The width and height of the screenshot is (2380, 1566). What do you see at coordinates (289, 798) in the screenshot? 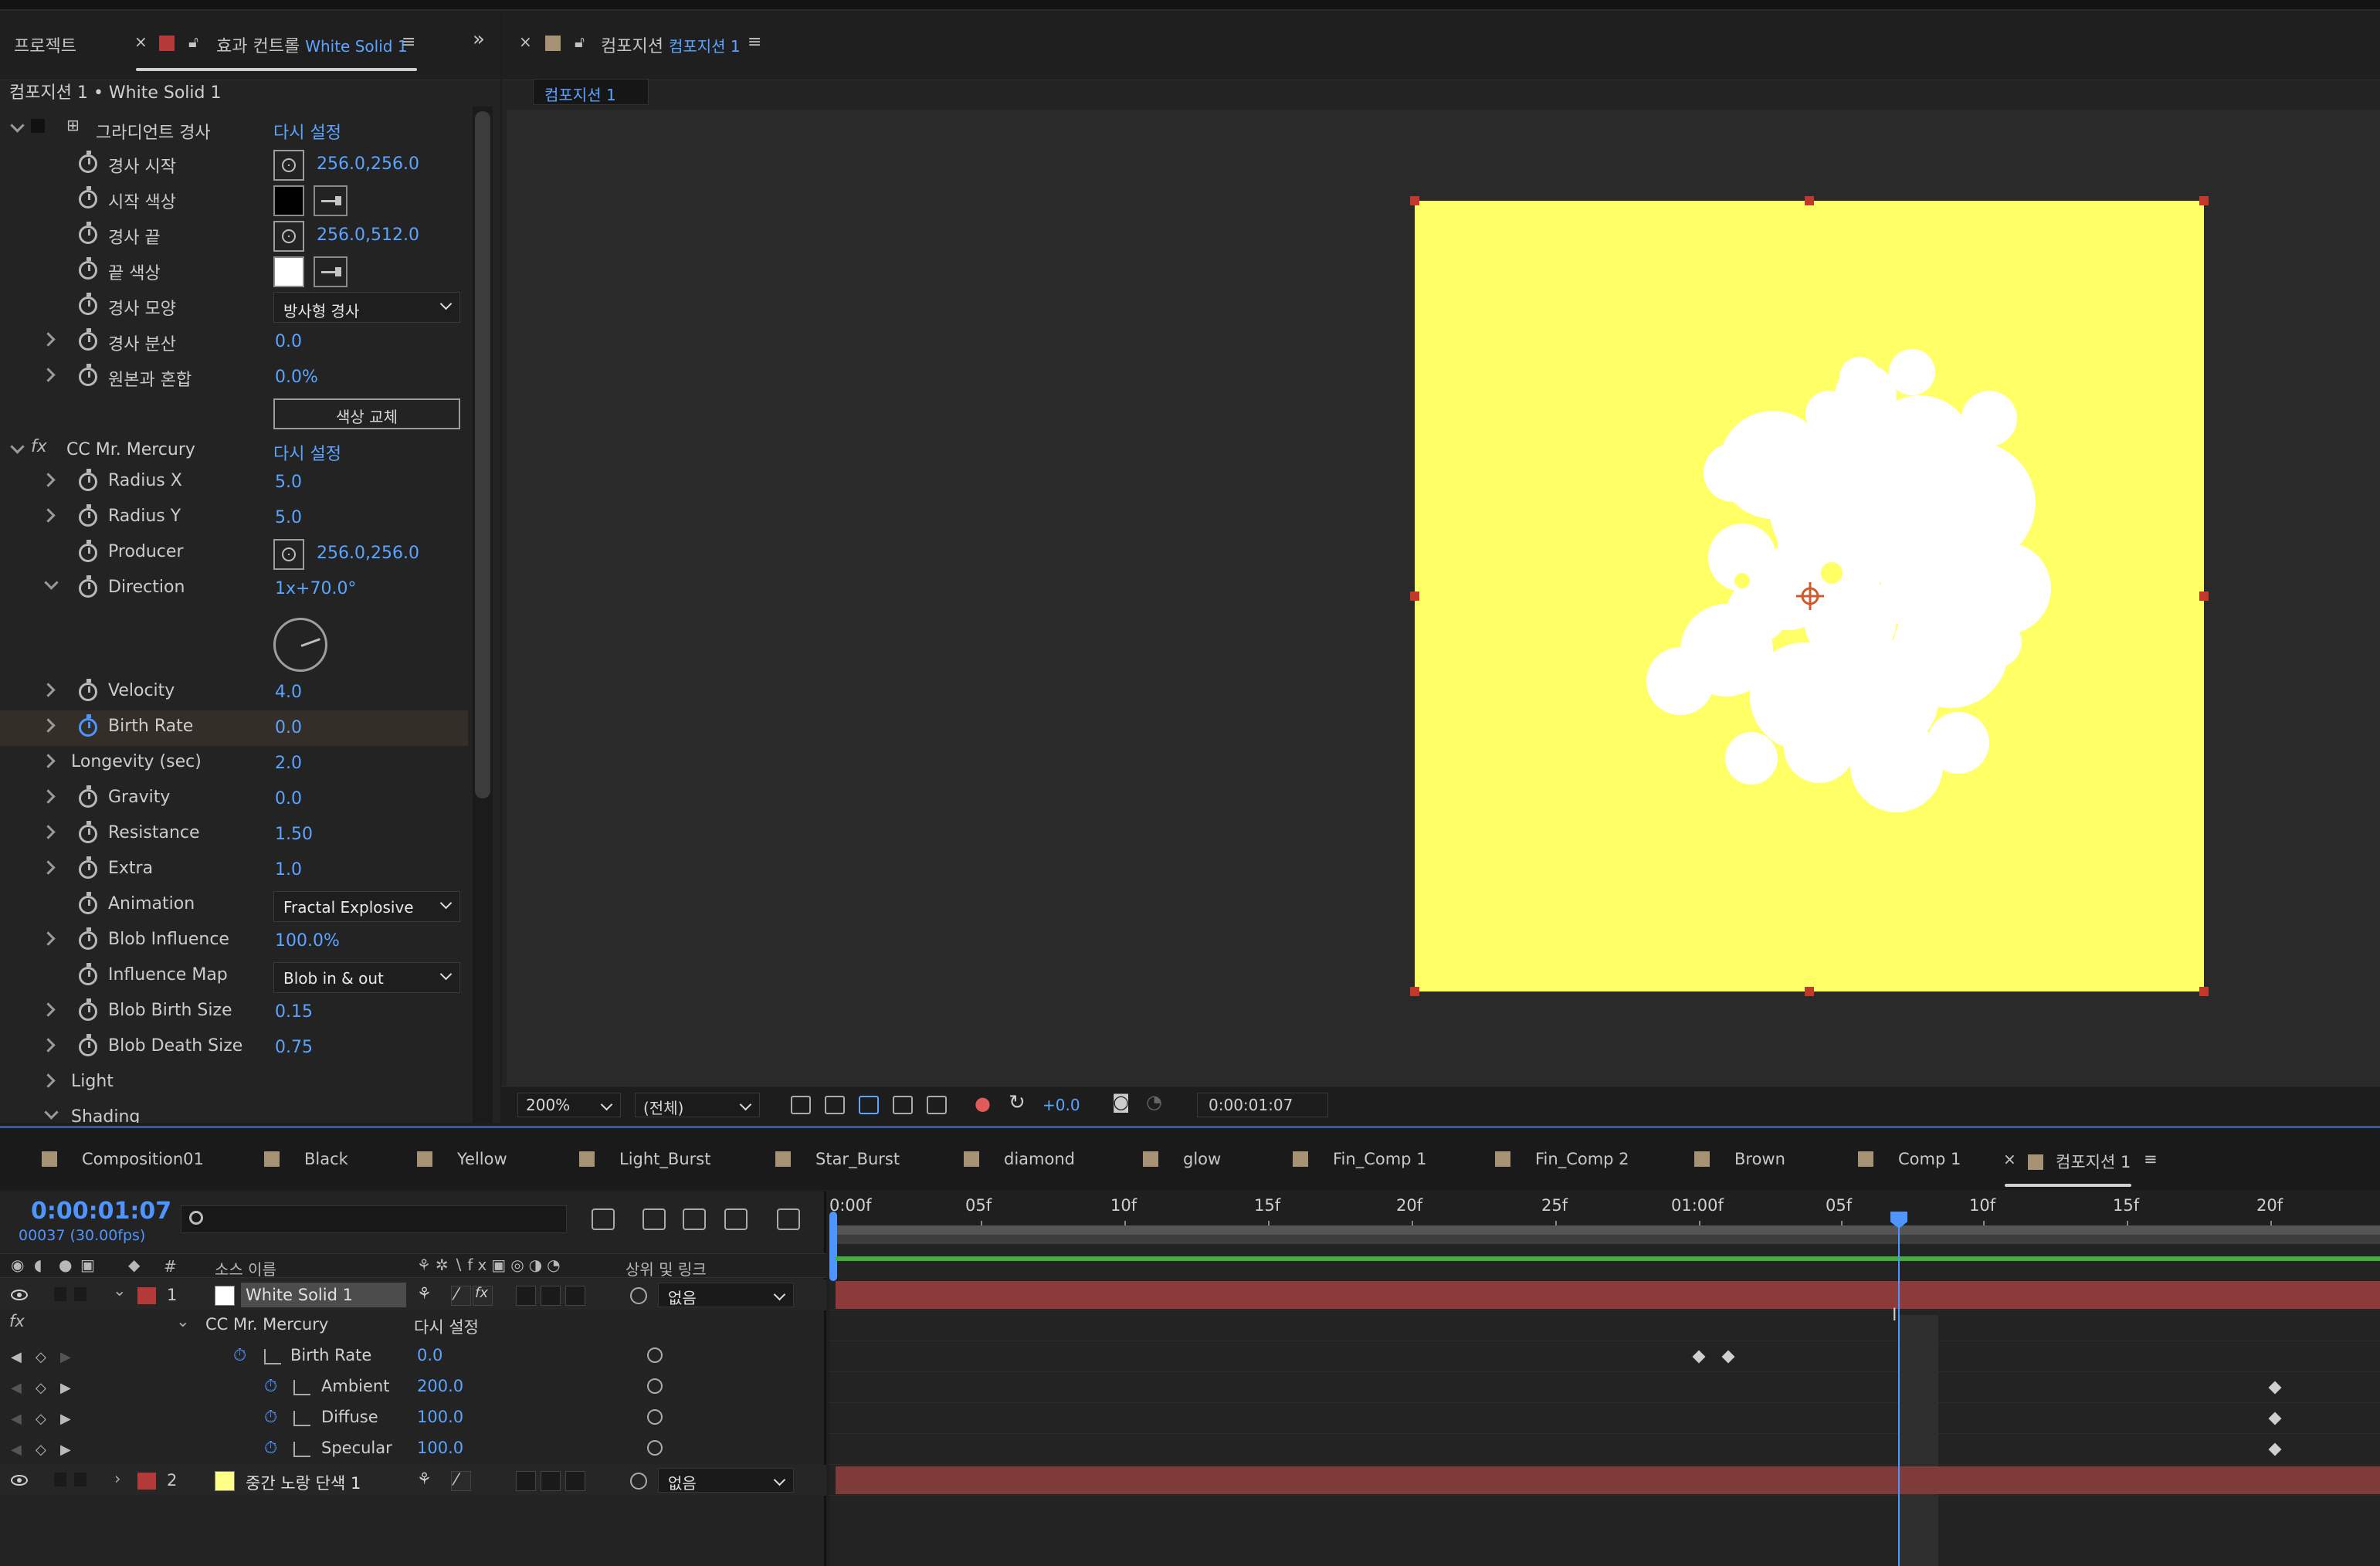
I see `param-value: 0.0` at bounding box center [289, 798].